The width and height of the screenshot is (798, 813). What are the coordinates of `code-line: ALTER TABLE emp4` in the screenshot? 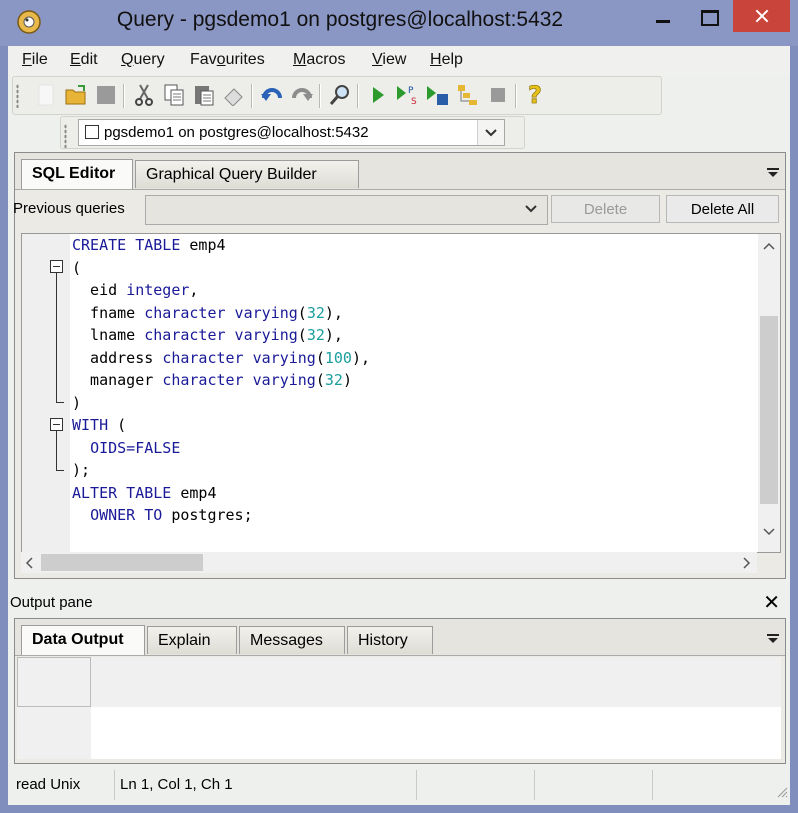 It's located at (144, 493).